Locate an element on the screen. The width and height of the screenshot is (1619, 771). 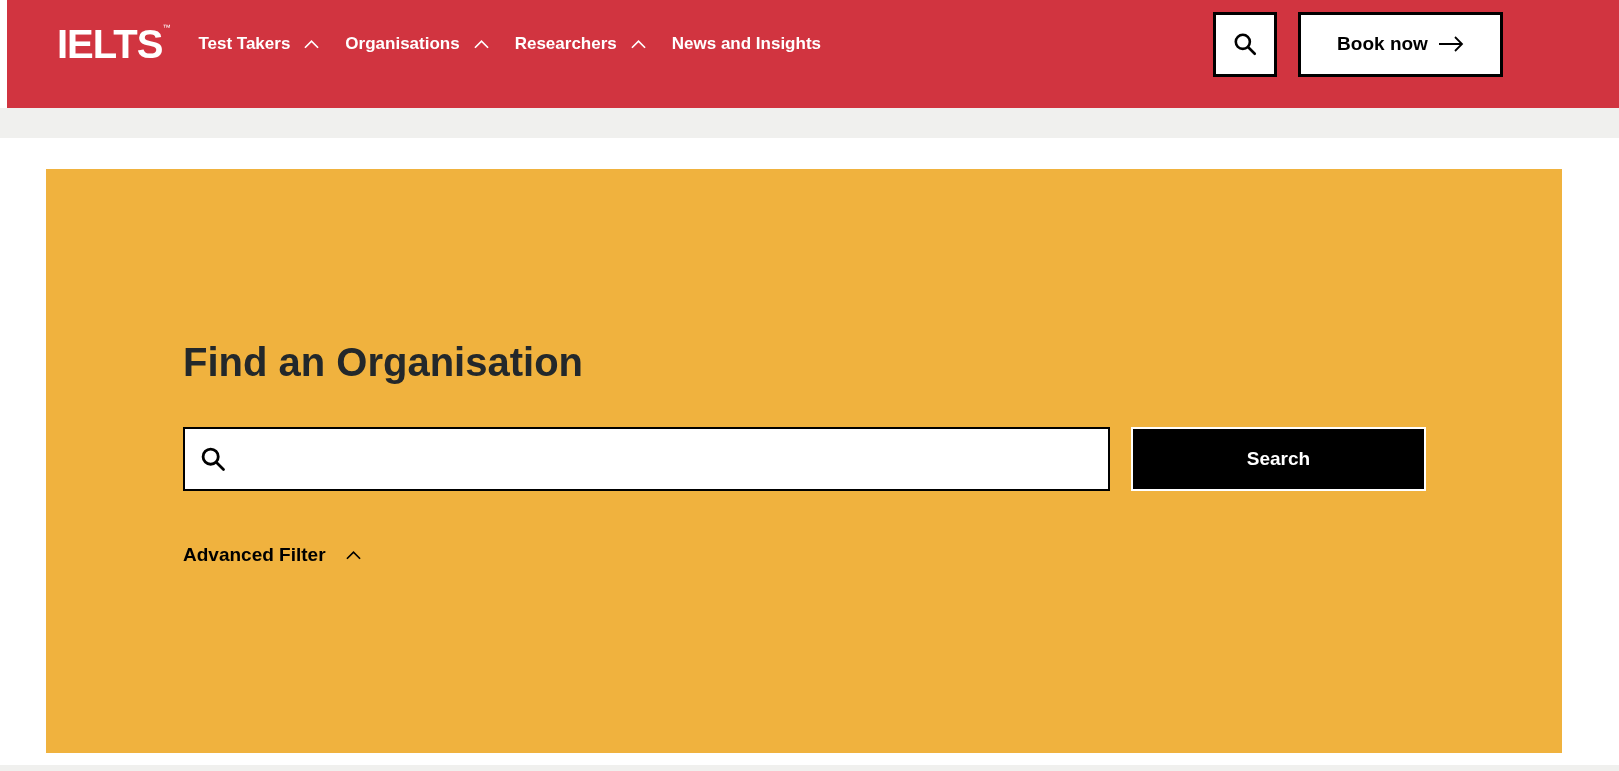
page-heading: Find an Organisation is located at coordinates (384, 362).